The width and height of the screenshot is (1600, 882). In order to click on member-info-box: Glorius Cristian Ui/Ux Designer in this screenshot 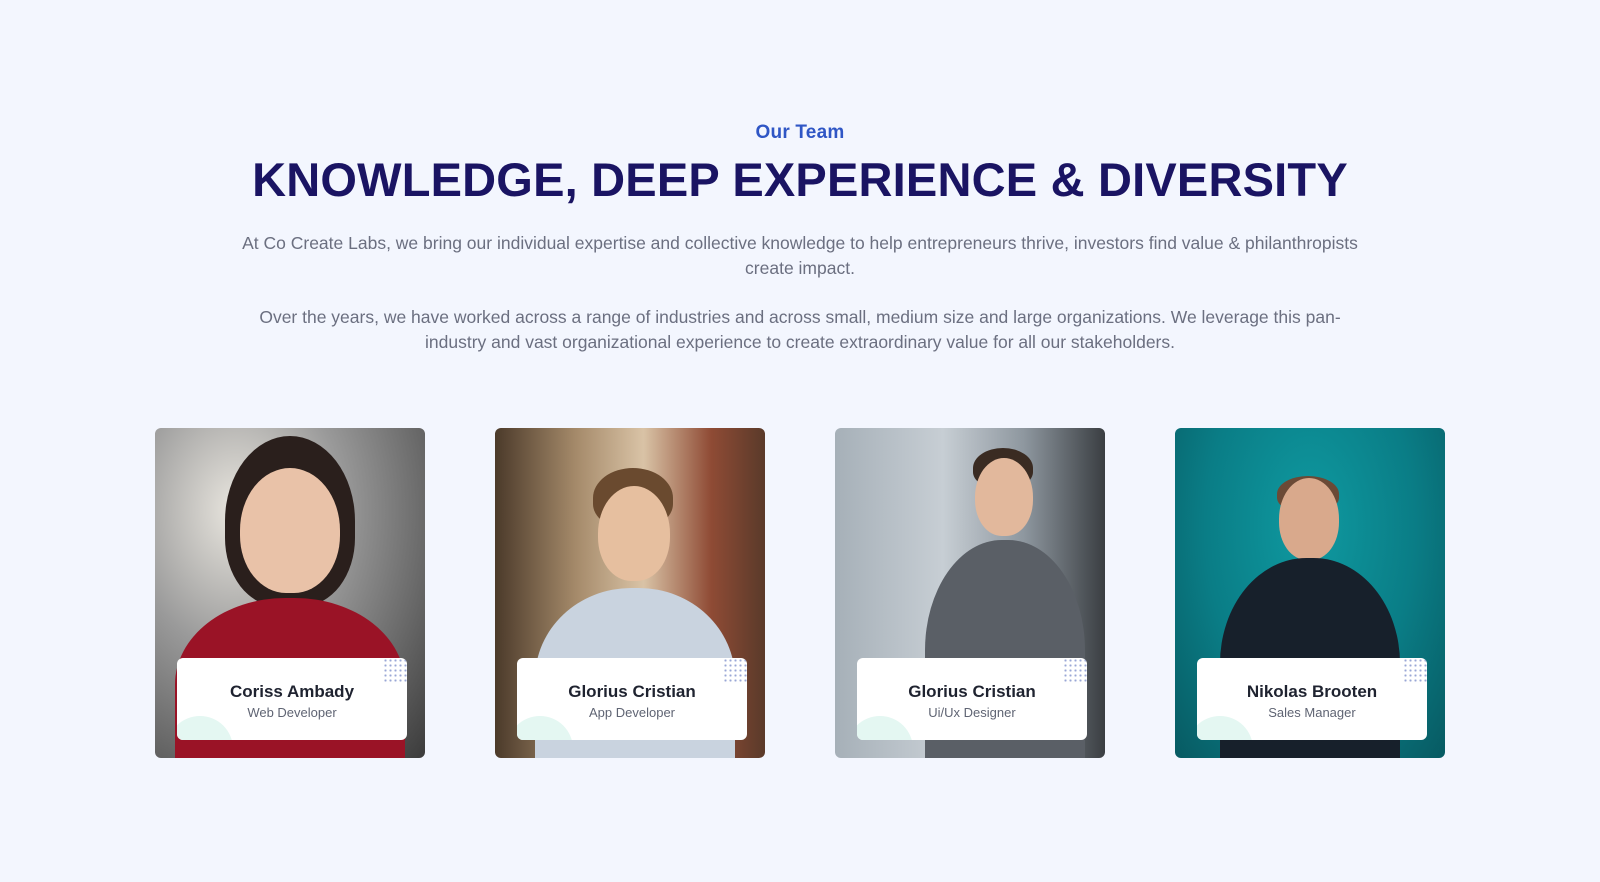, I will do `click(972, 699)`.